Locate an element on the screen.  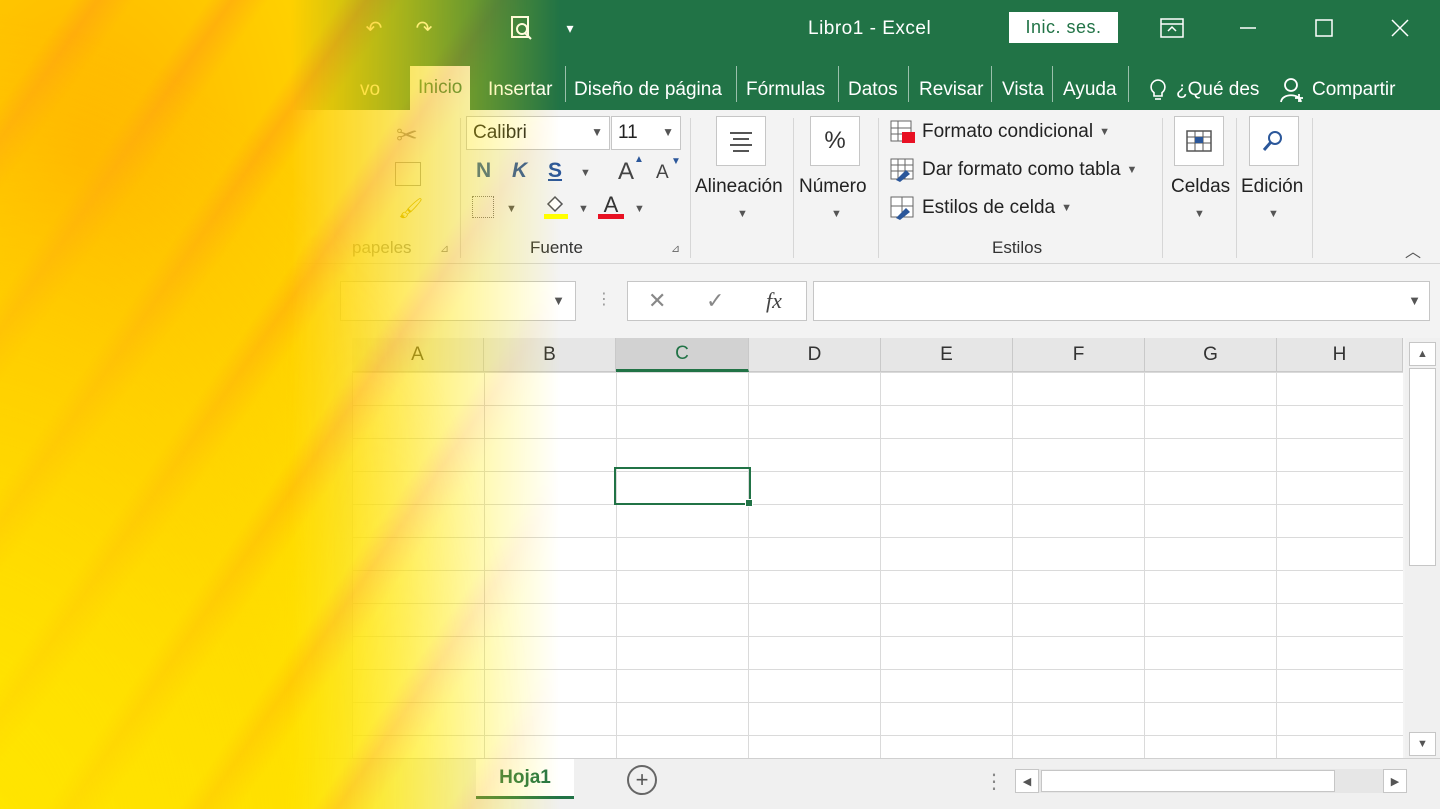
insert-function-icon: fx is located at coordinates (774, 301).